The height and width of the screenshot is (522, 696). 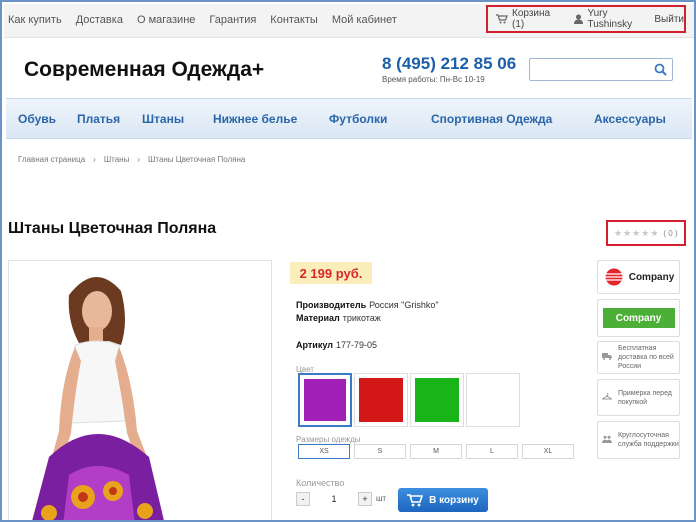 I want to click on article-label: Артикул, so click(x=314, y=345).